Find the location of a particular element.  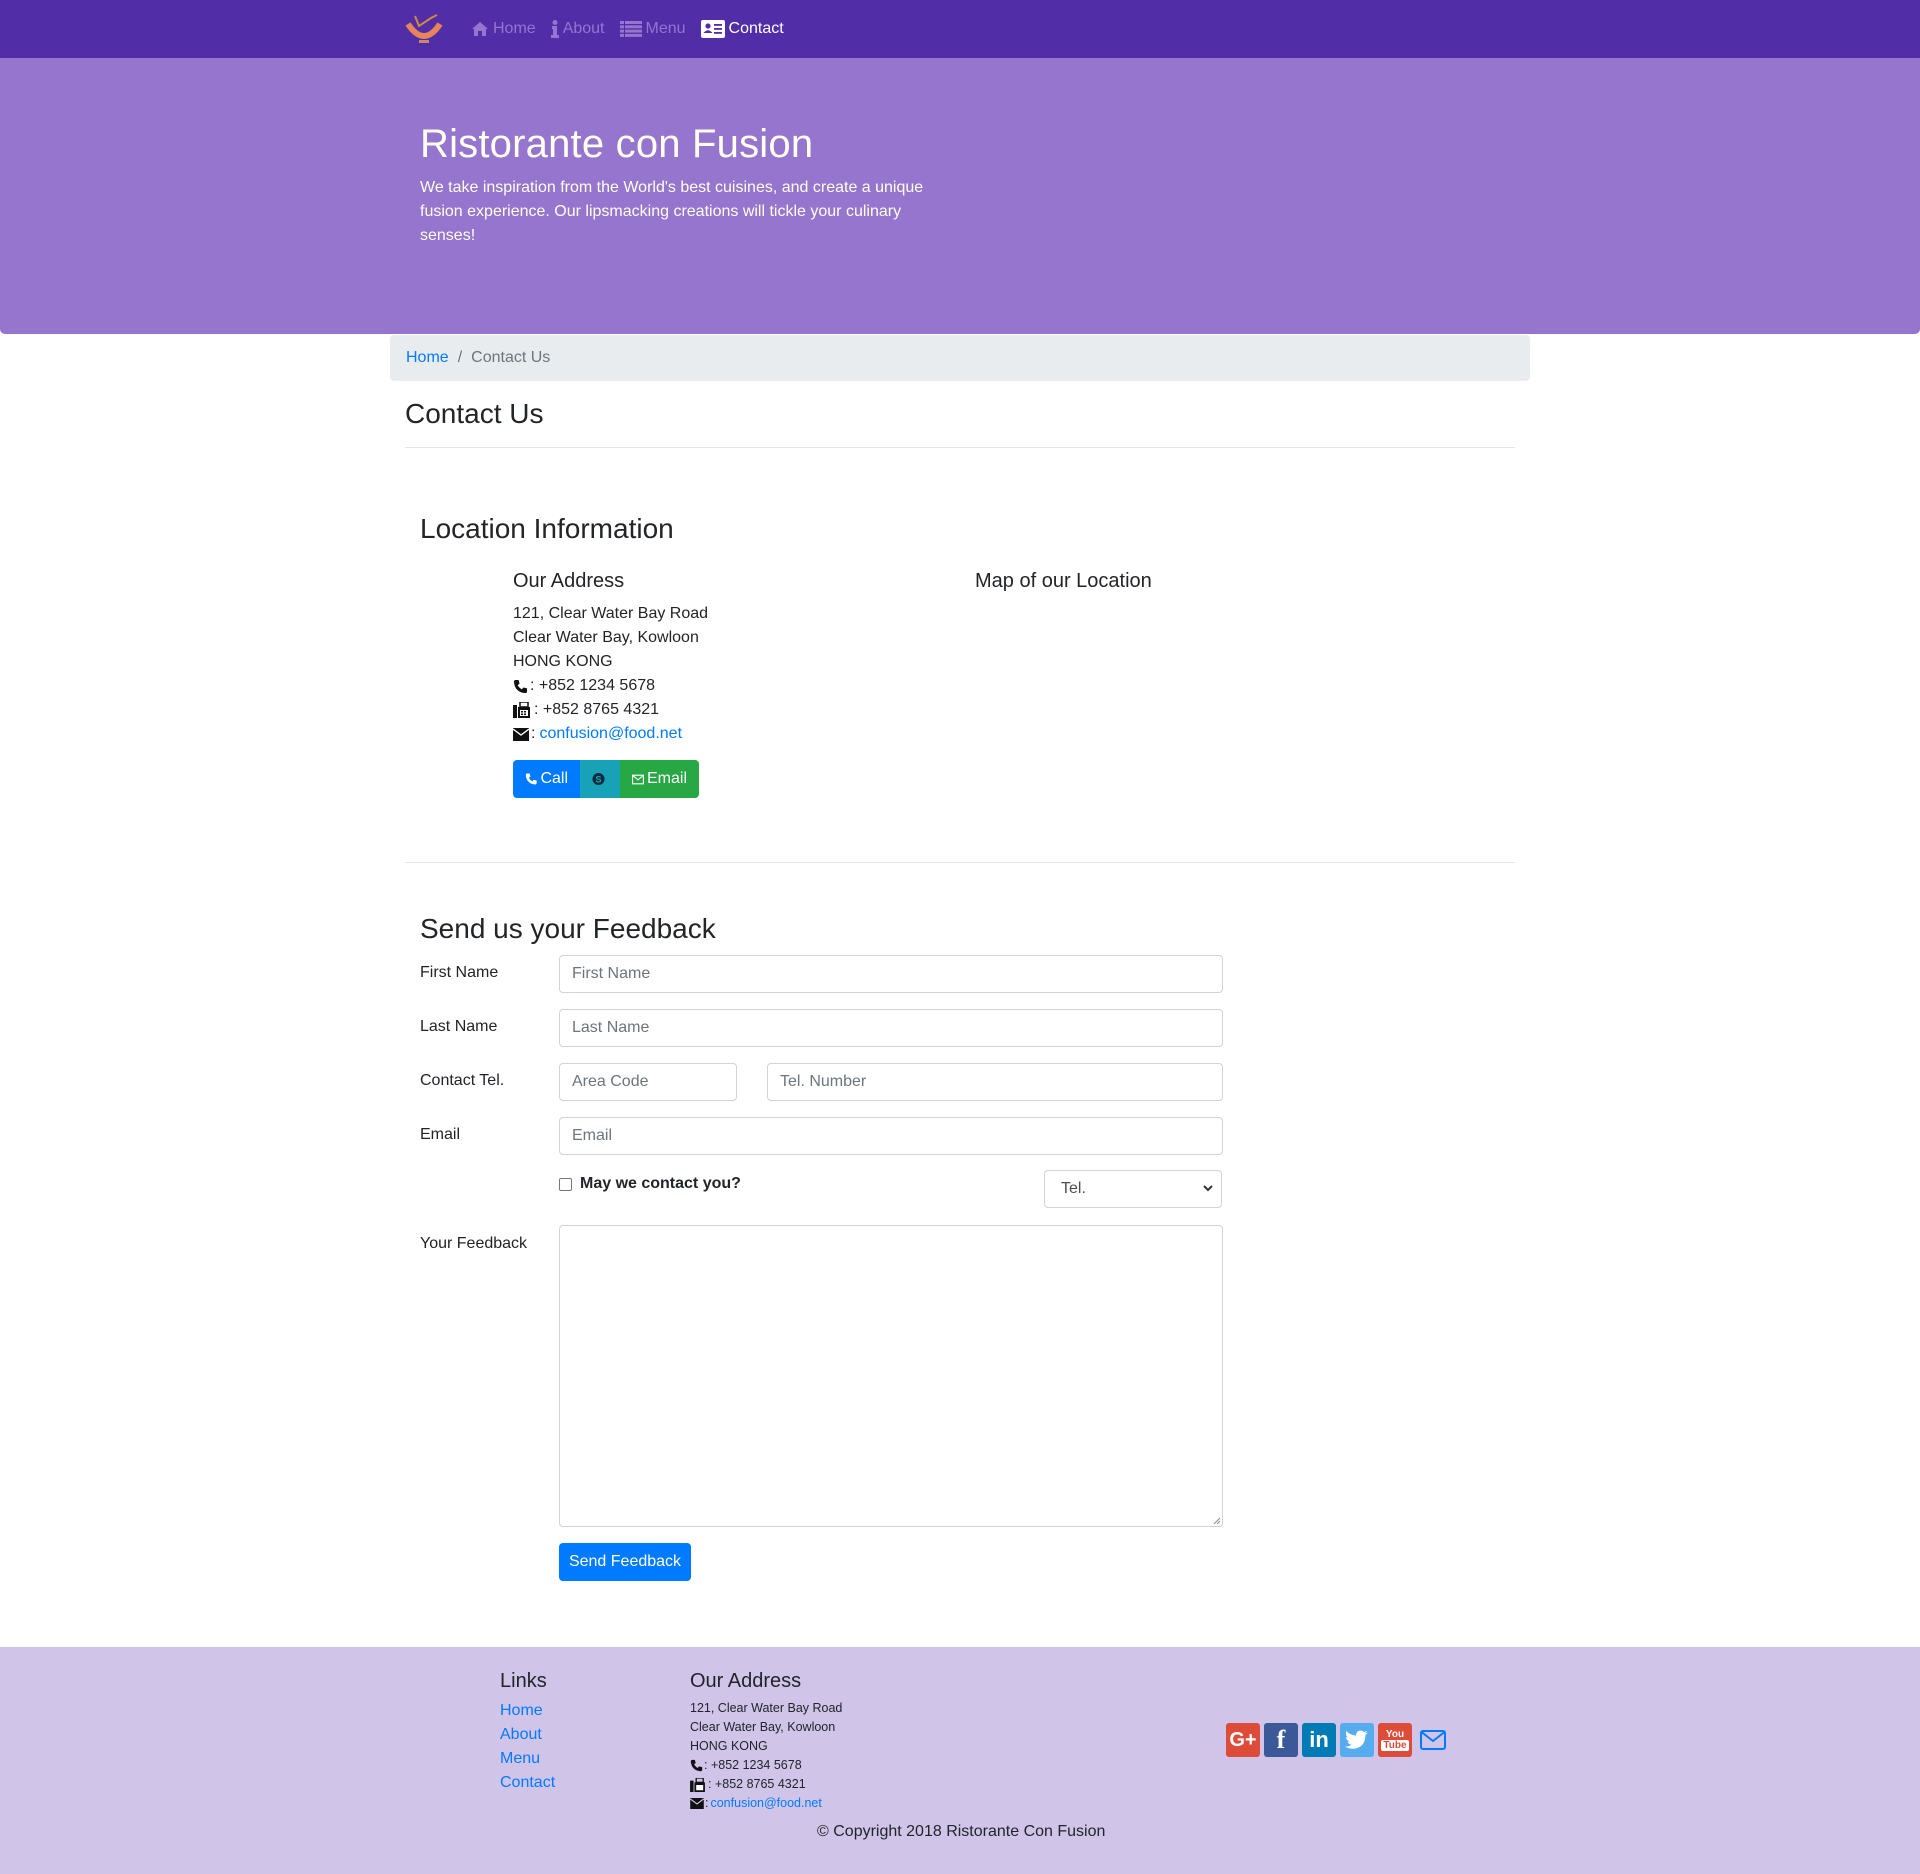

footer-links-title: Links is located at coordinates (523, 1681).